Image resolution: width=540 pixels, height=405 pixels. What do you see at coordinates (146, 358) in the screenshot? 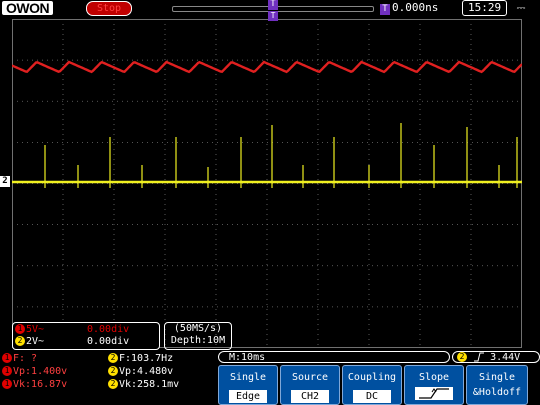
I see `ch2-frequency-value: F:103.7Hz` at bounding box center [146, 358].